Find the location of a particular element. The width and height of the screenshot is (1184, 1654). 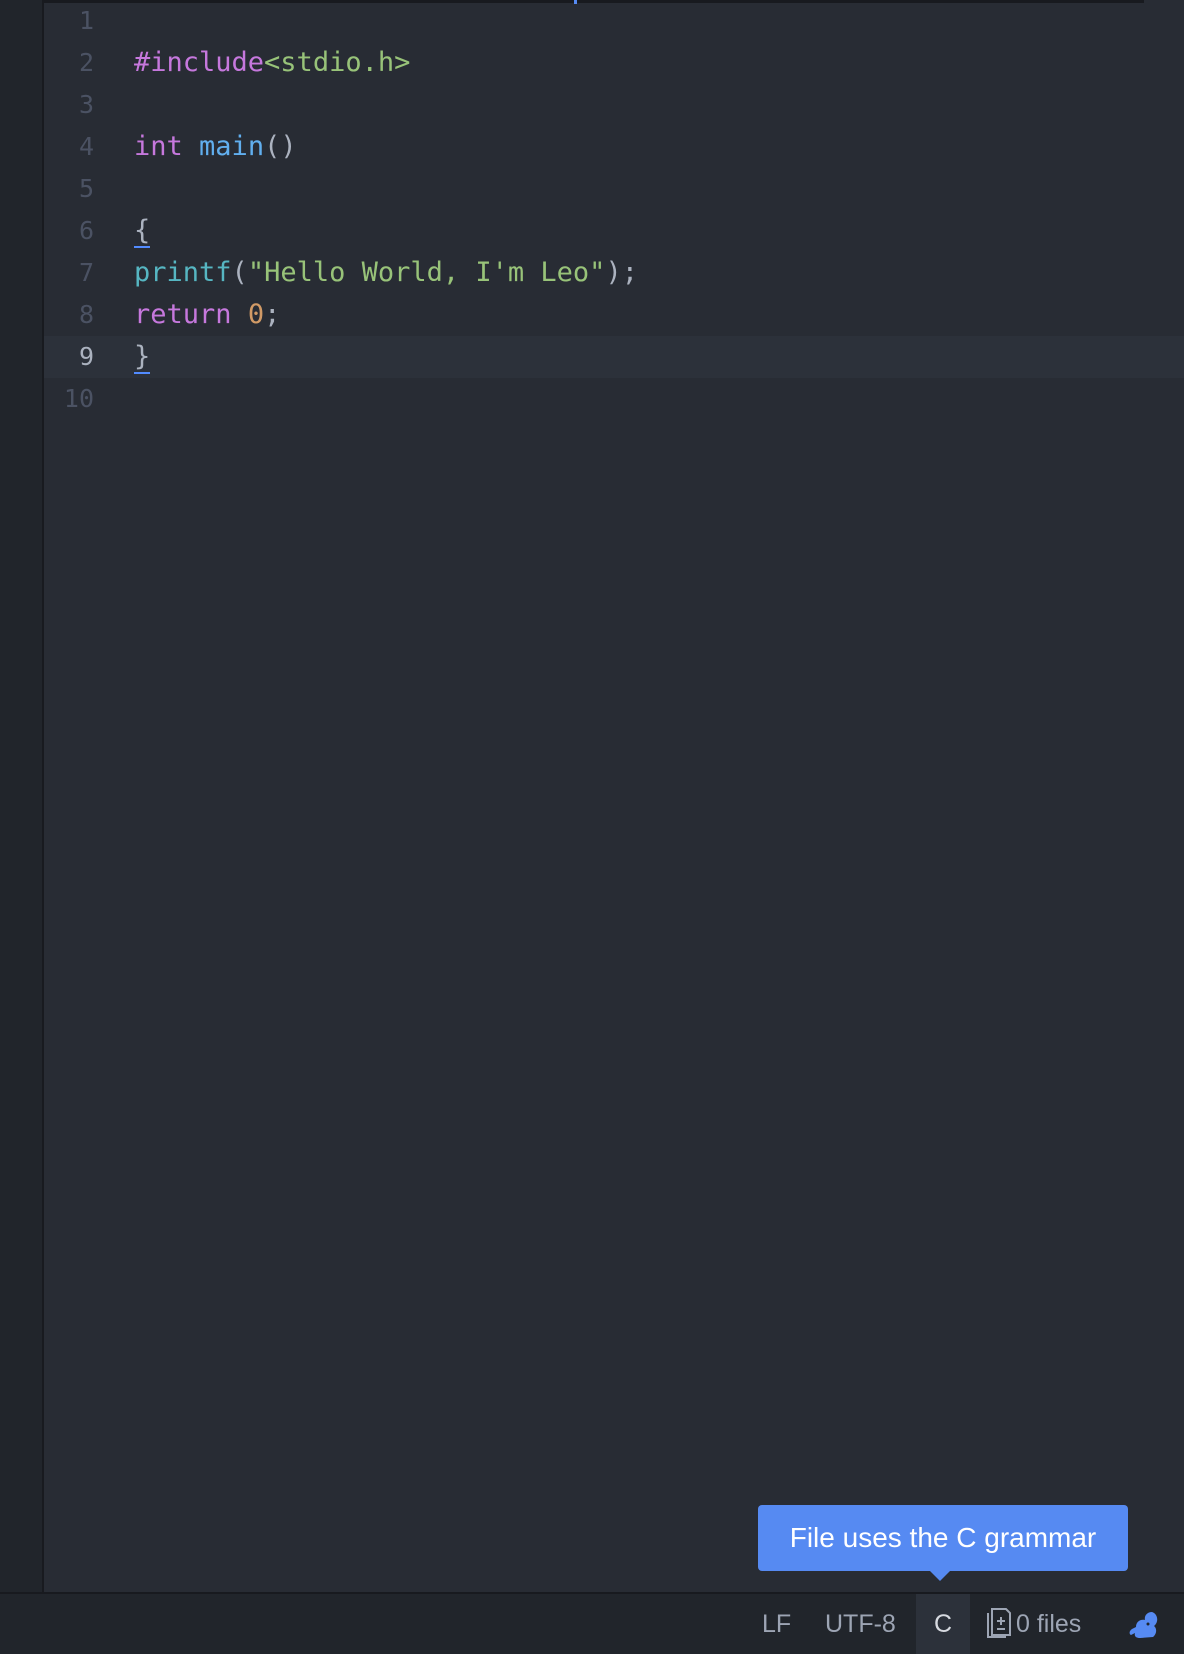

file-diff-icon is located at coordinates (999, 1623).